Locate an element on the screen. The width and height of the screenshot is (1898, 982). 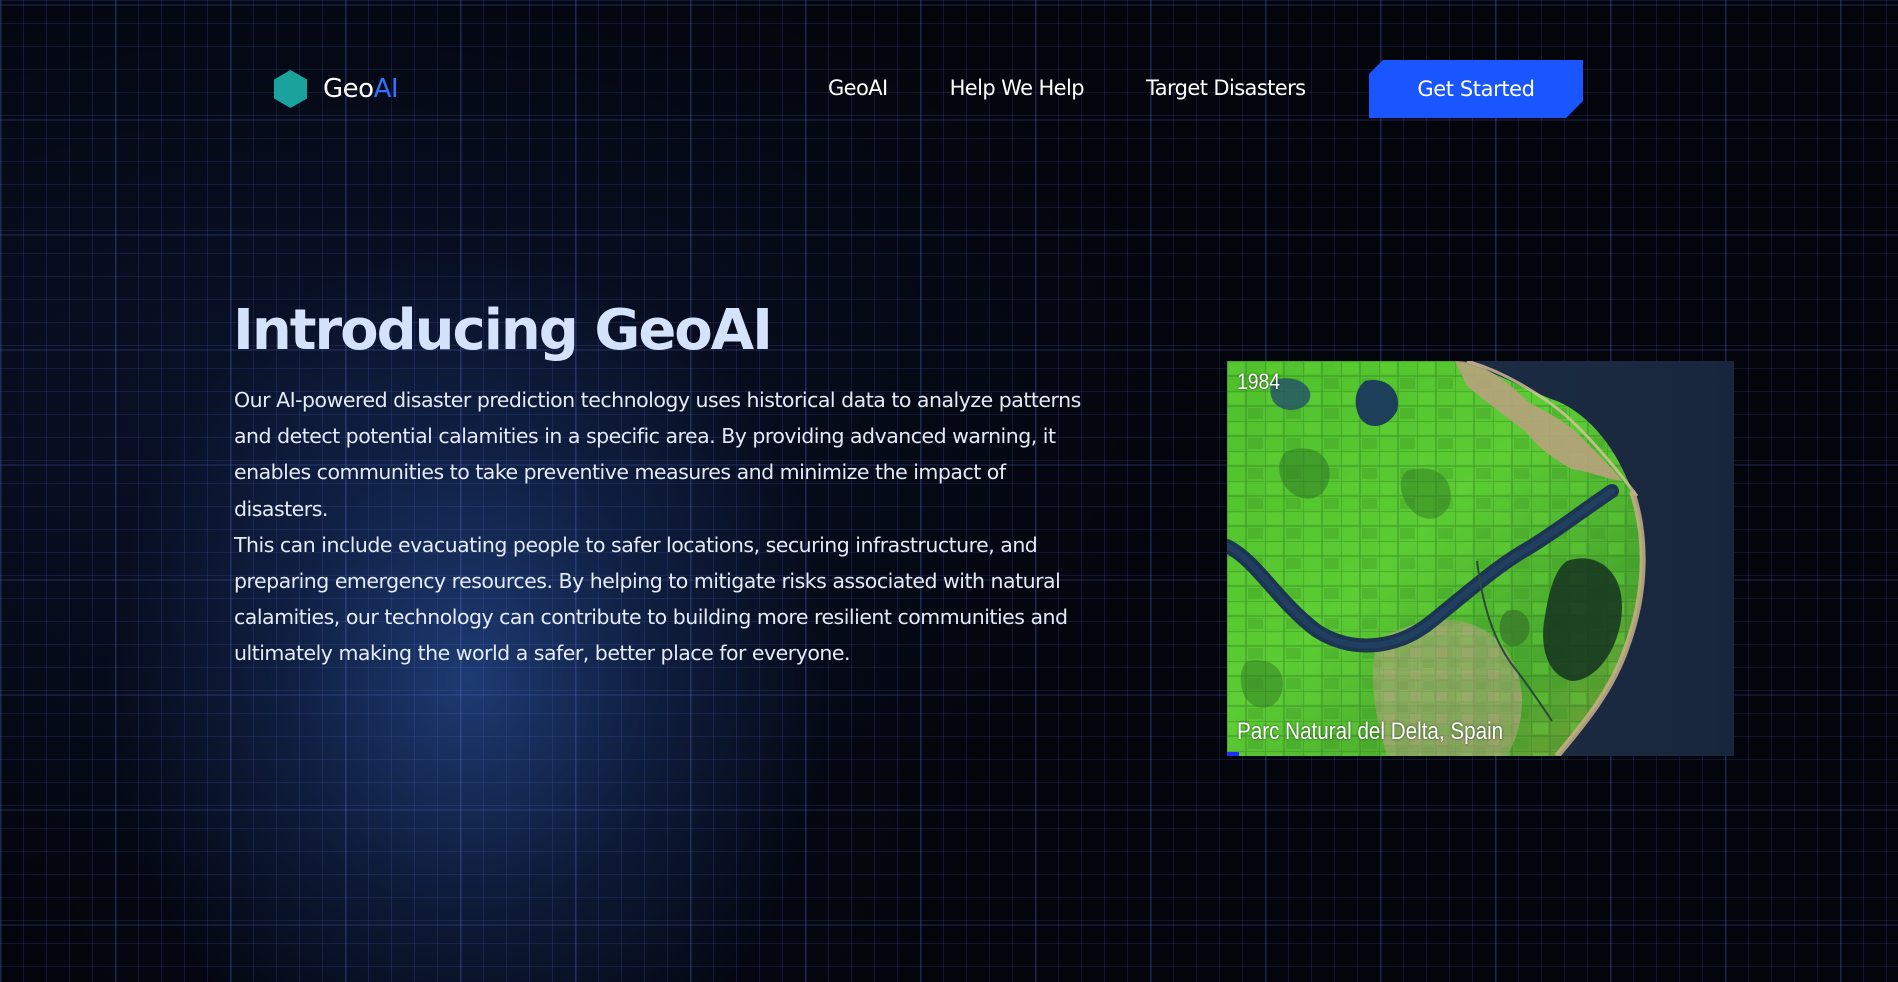
satellite-image: 1984 Parc Natural del Delta, Spain is located at coordinates (1480, 558).